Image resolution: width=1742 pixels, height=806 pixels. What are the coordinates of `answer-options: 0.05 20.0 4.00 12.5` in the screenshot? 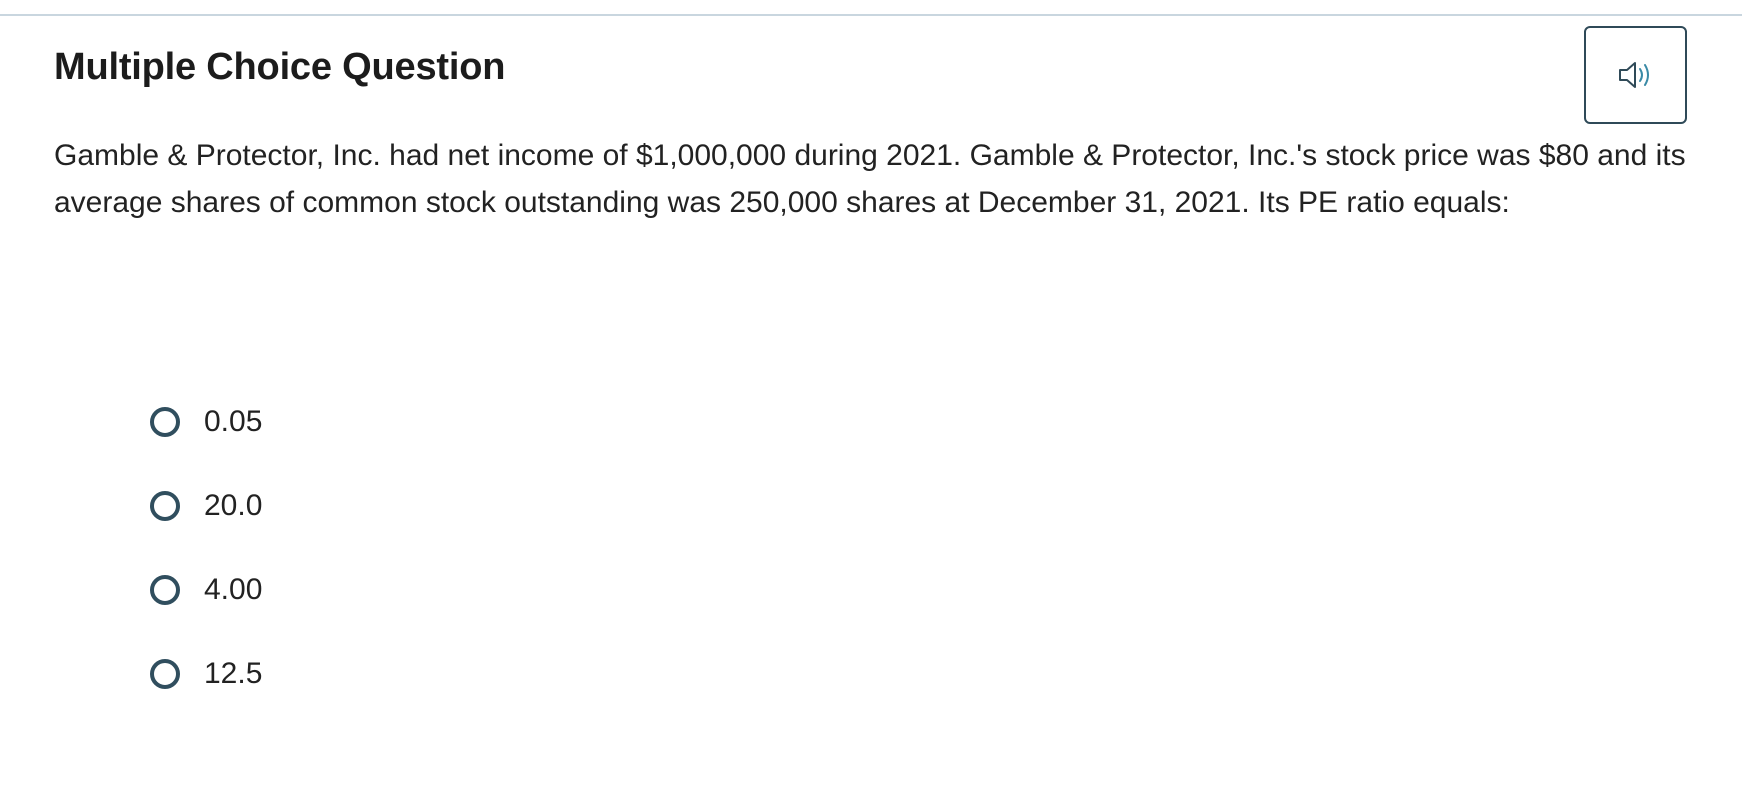 It's located at (206, 548).